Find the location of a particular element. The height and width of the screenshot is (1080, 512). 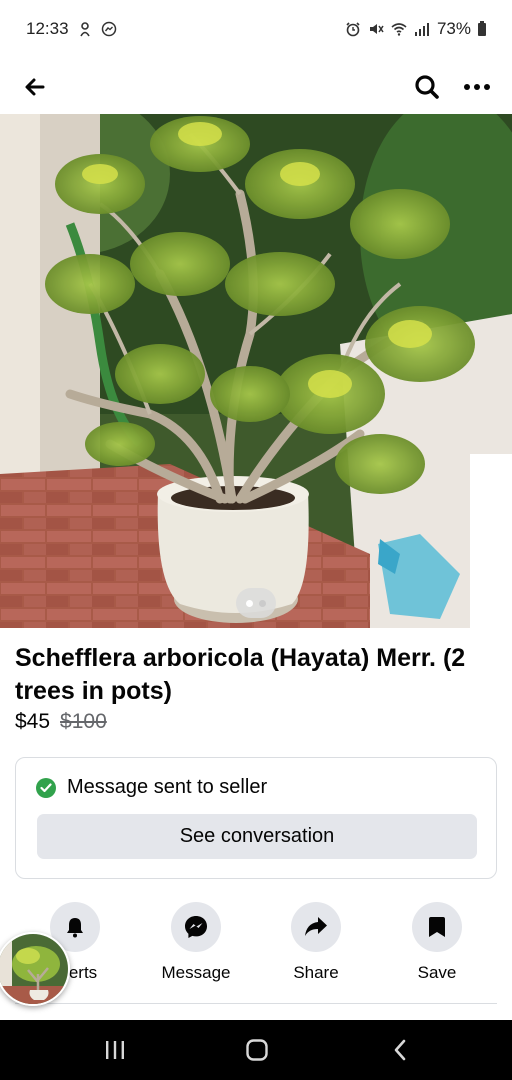

message-button is located at coordinates (196, 927).